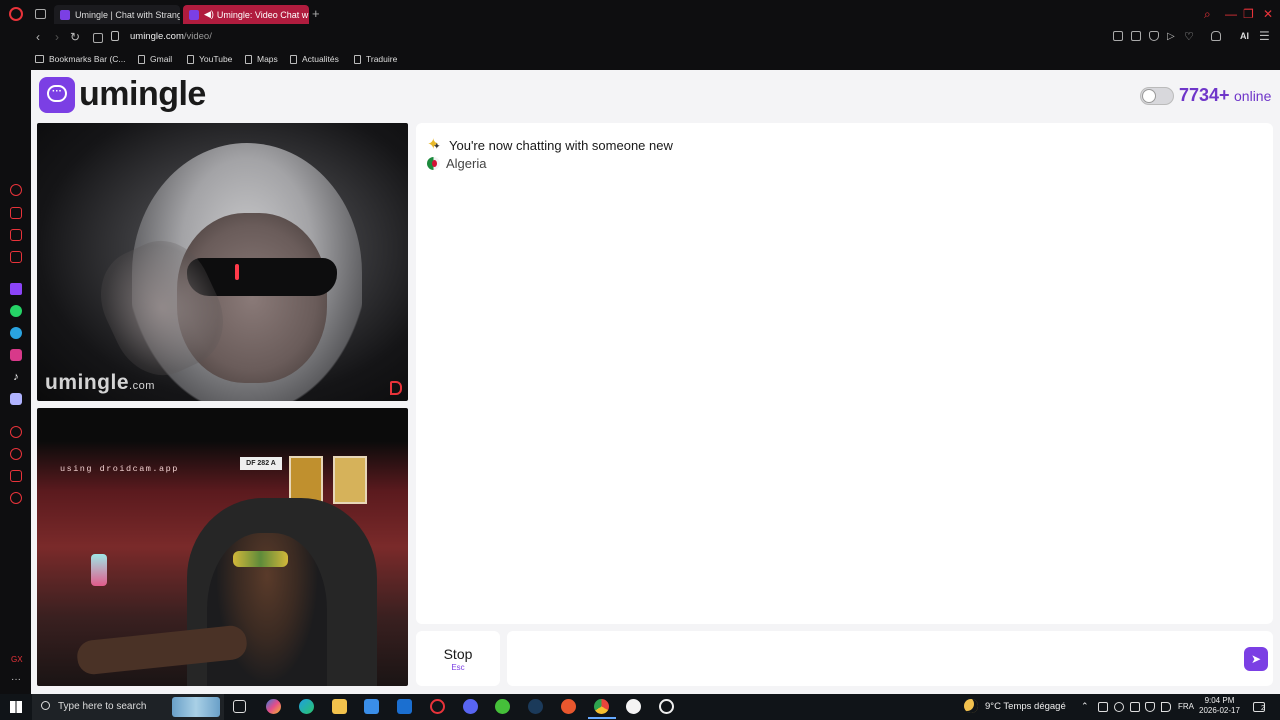 The width and height of the screenshot is (1280, 720). I want to click on wall-poster, so click(350, 480).